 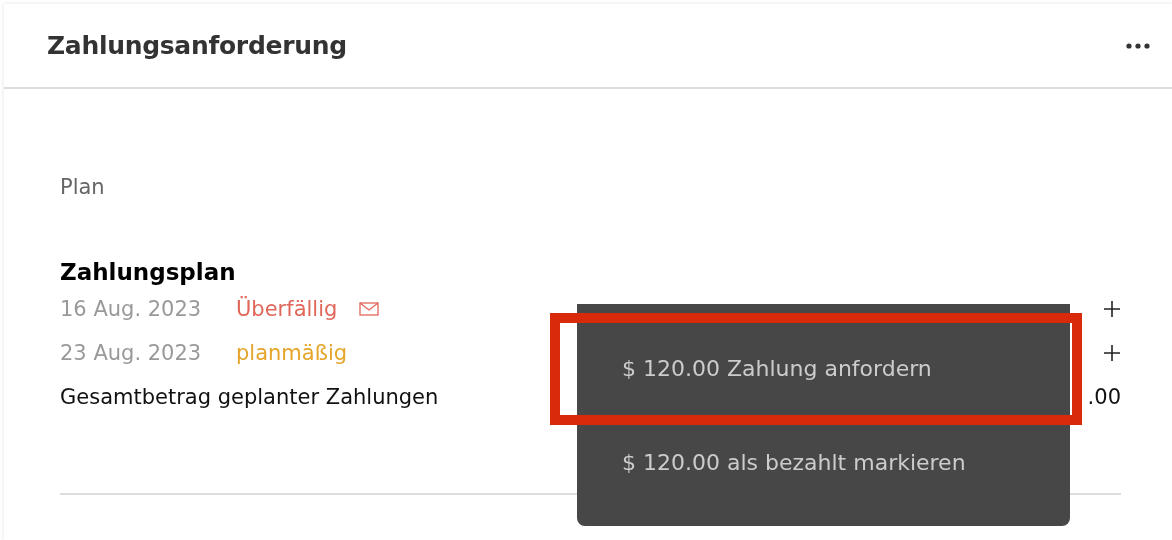 What do you see at coordinates (287, 309) in the screenshot?
I see `payment-status: Überfällig` at bounding box center [287, 309].